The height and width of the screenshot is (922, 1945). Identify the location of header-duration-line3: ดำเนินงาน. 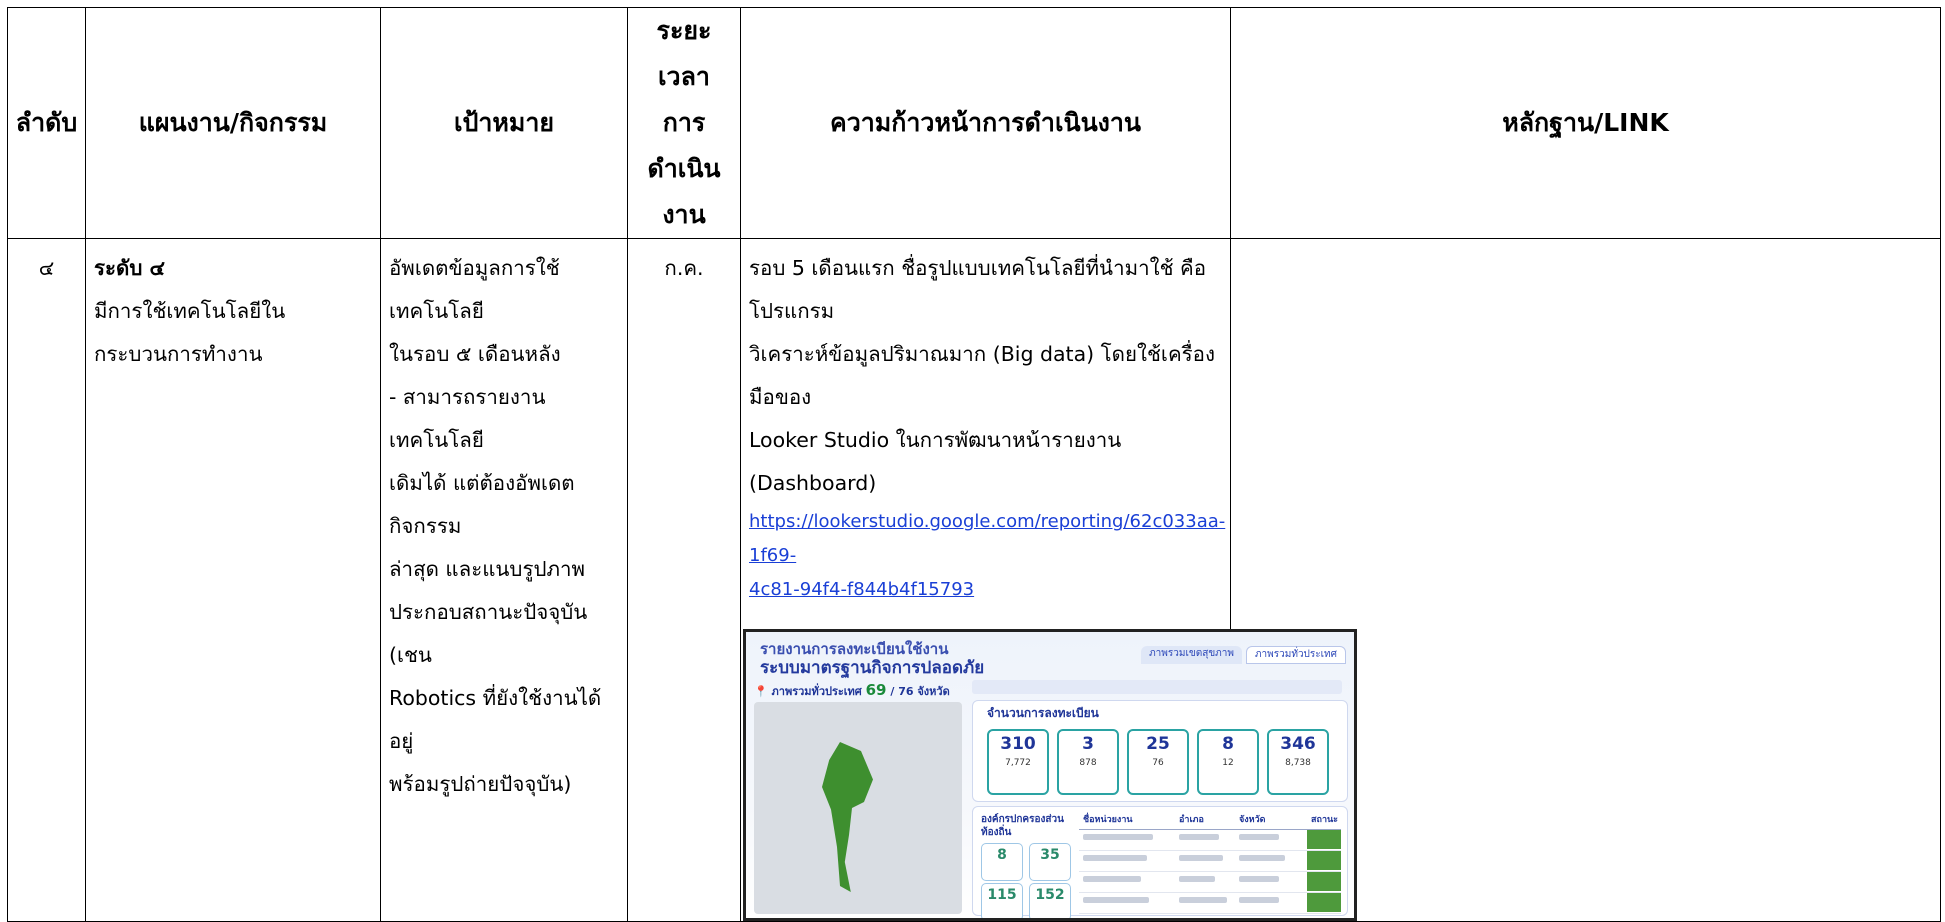
(684, 191).